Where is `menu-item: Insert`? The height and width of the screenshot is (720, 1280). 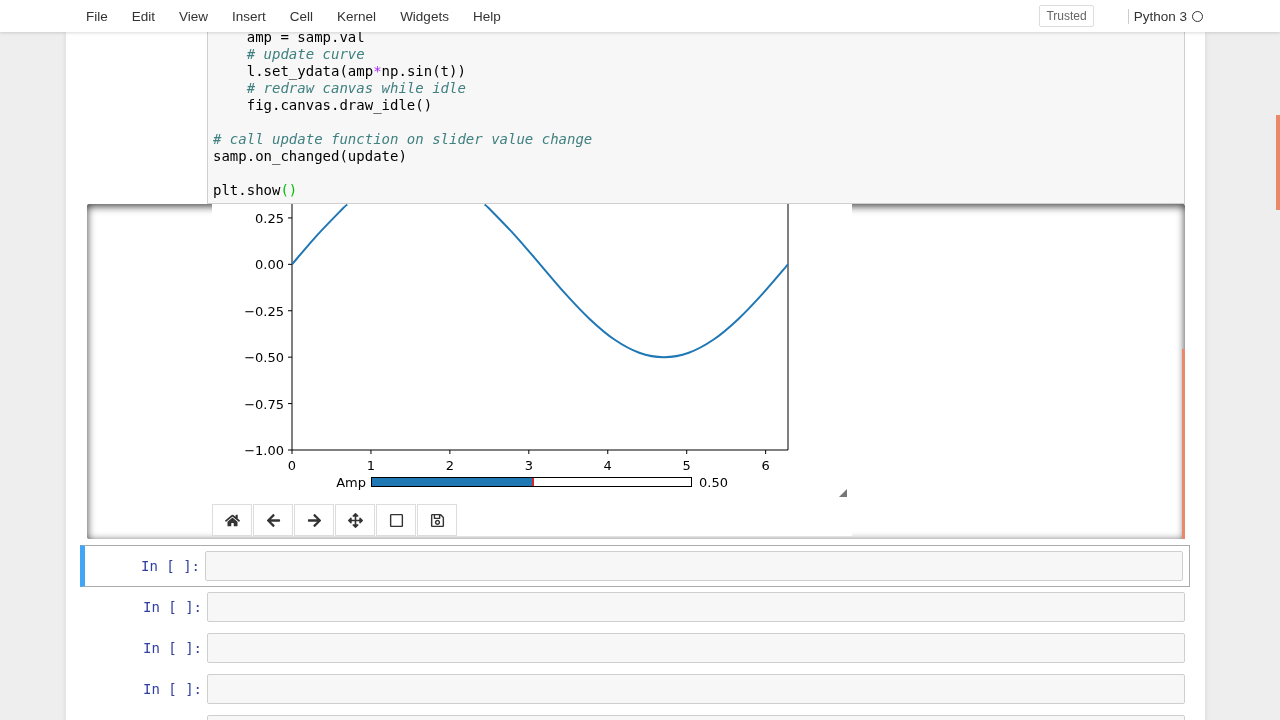
menu-item: Insert is located at coordinates (249, 16).